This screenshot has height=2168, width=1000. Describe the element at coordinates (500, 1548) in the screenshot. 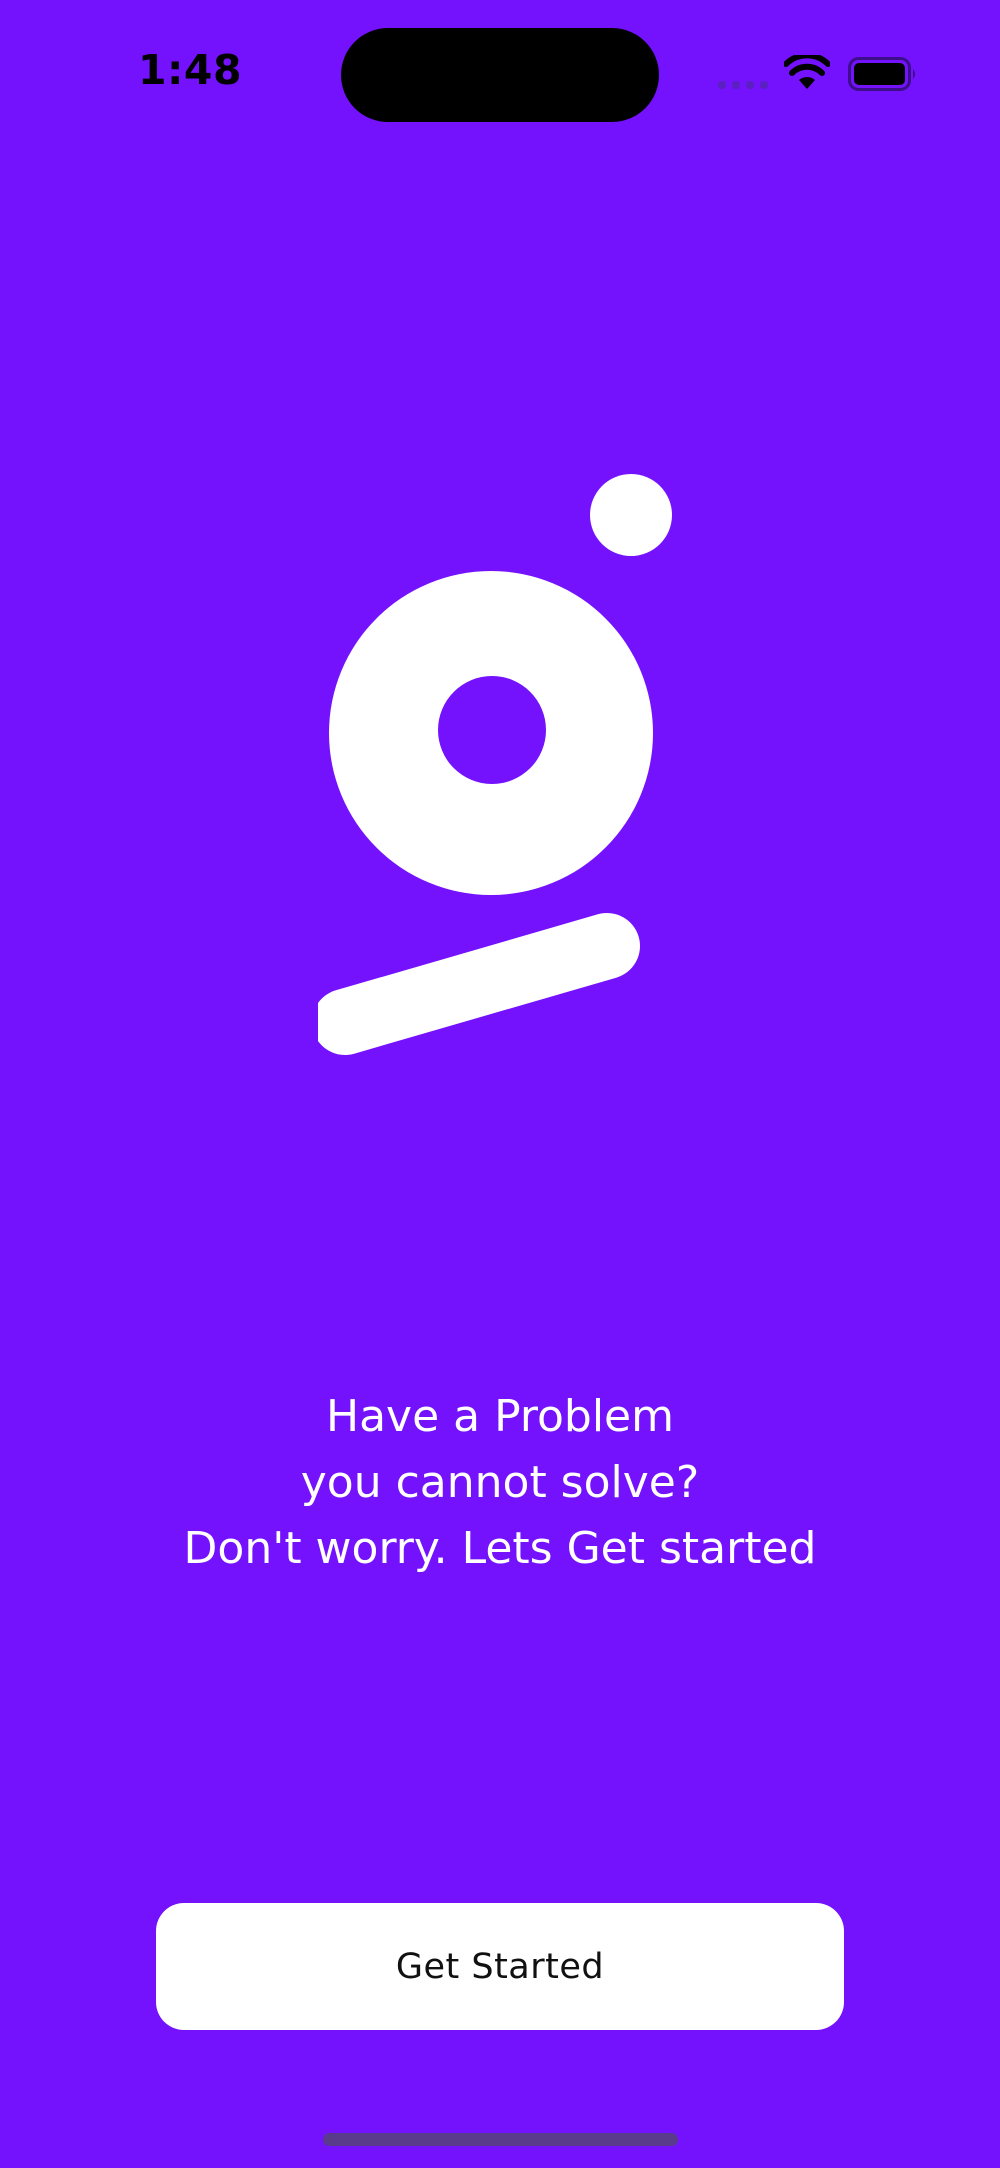

I see `message-line: Don't worry. Lets Get started` at that location.